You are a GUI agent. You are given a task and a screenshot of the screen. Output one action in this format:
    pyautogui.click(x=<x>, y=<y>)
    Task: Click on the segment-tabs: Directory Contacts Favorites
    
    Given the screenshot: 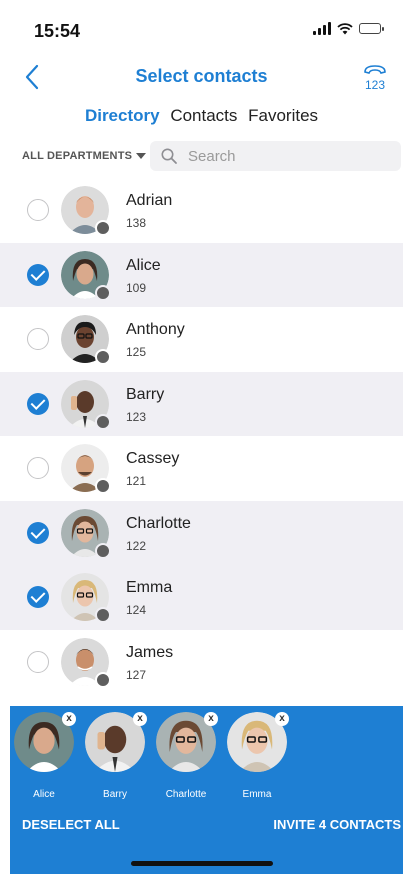 What is the action you would take?
    pyautogui.click(x=201, y=116)
    